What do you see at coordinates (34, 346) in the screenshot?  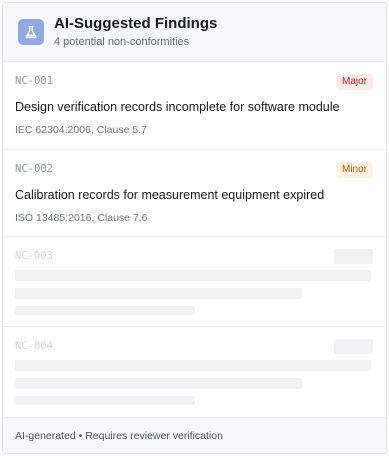 I see `finding-id: NC-004` at bounding box center [34, 346].